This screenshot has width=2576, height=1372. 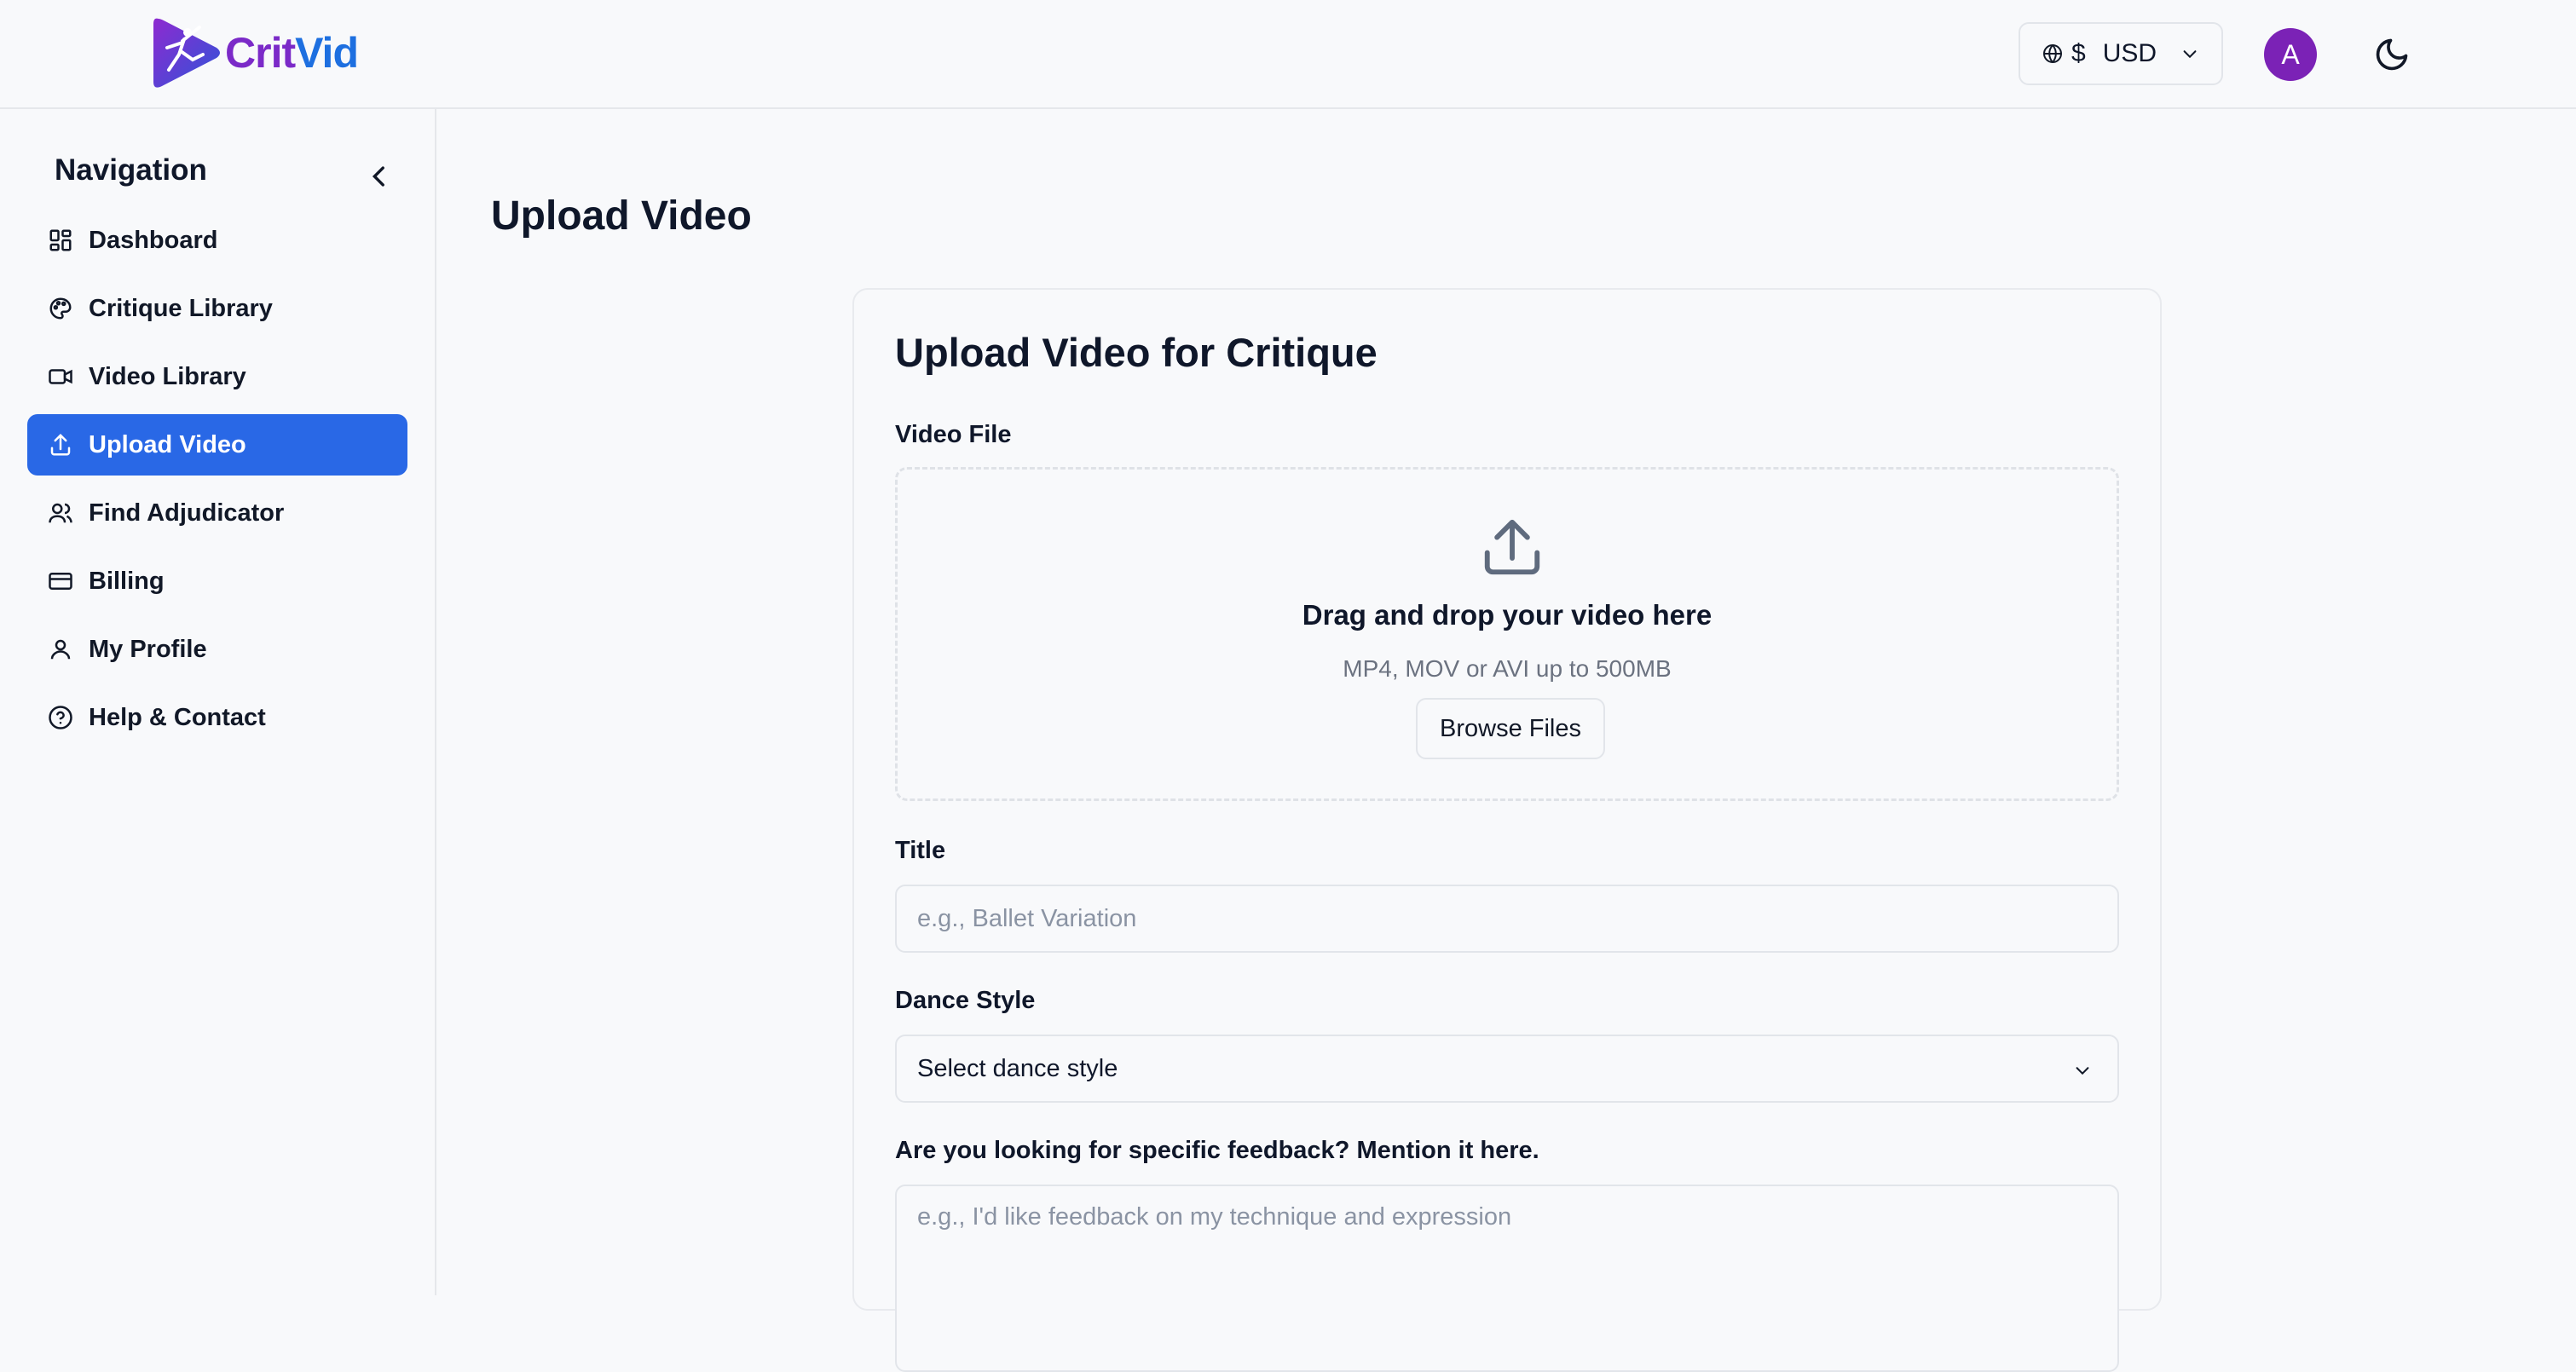 I want to click on credit-card-icon, so click(x=60, y=581).